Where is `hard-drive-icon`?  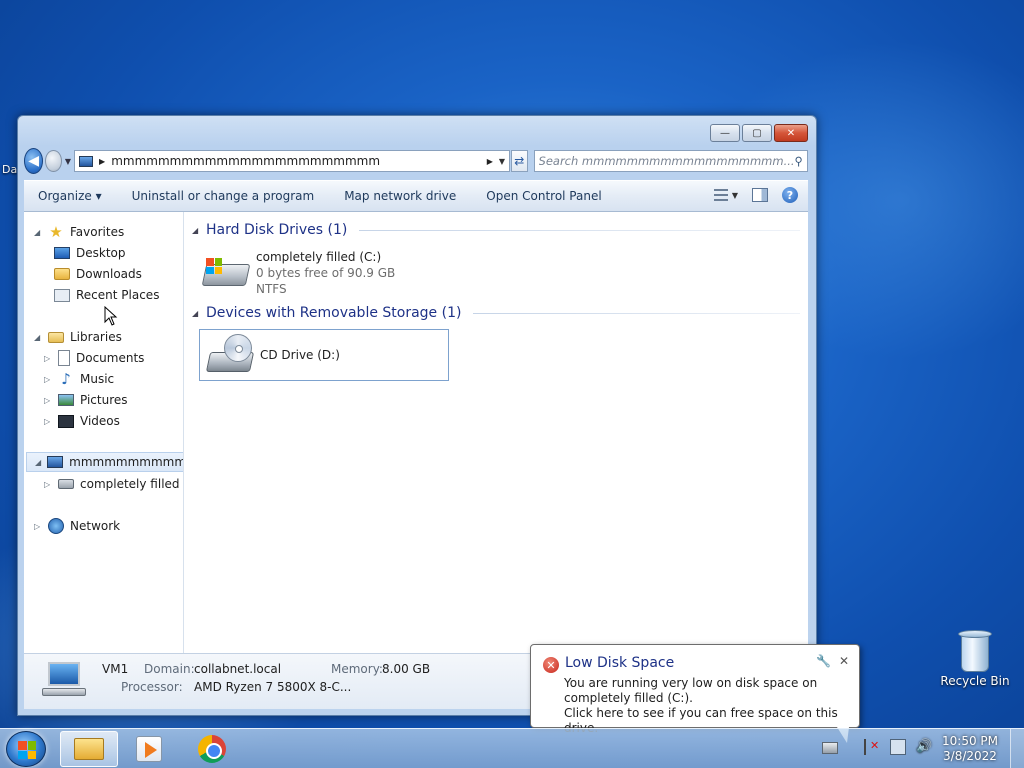
hard-drive-icon is located at coordinates (226, 273).